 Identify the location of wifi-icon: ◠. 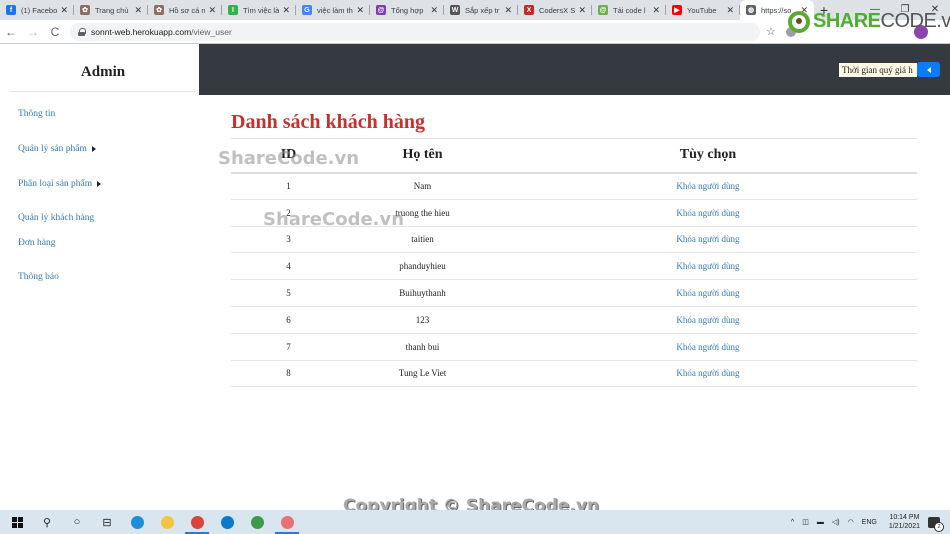
(851, 522).